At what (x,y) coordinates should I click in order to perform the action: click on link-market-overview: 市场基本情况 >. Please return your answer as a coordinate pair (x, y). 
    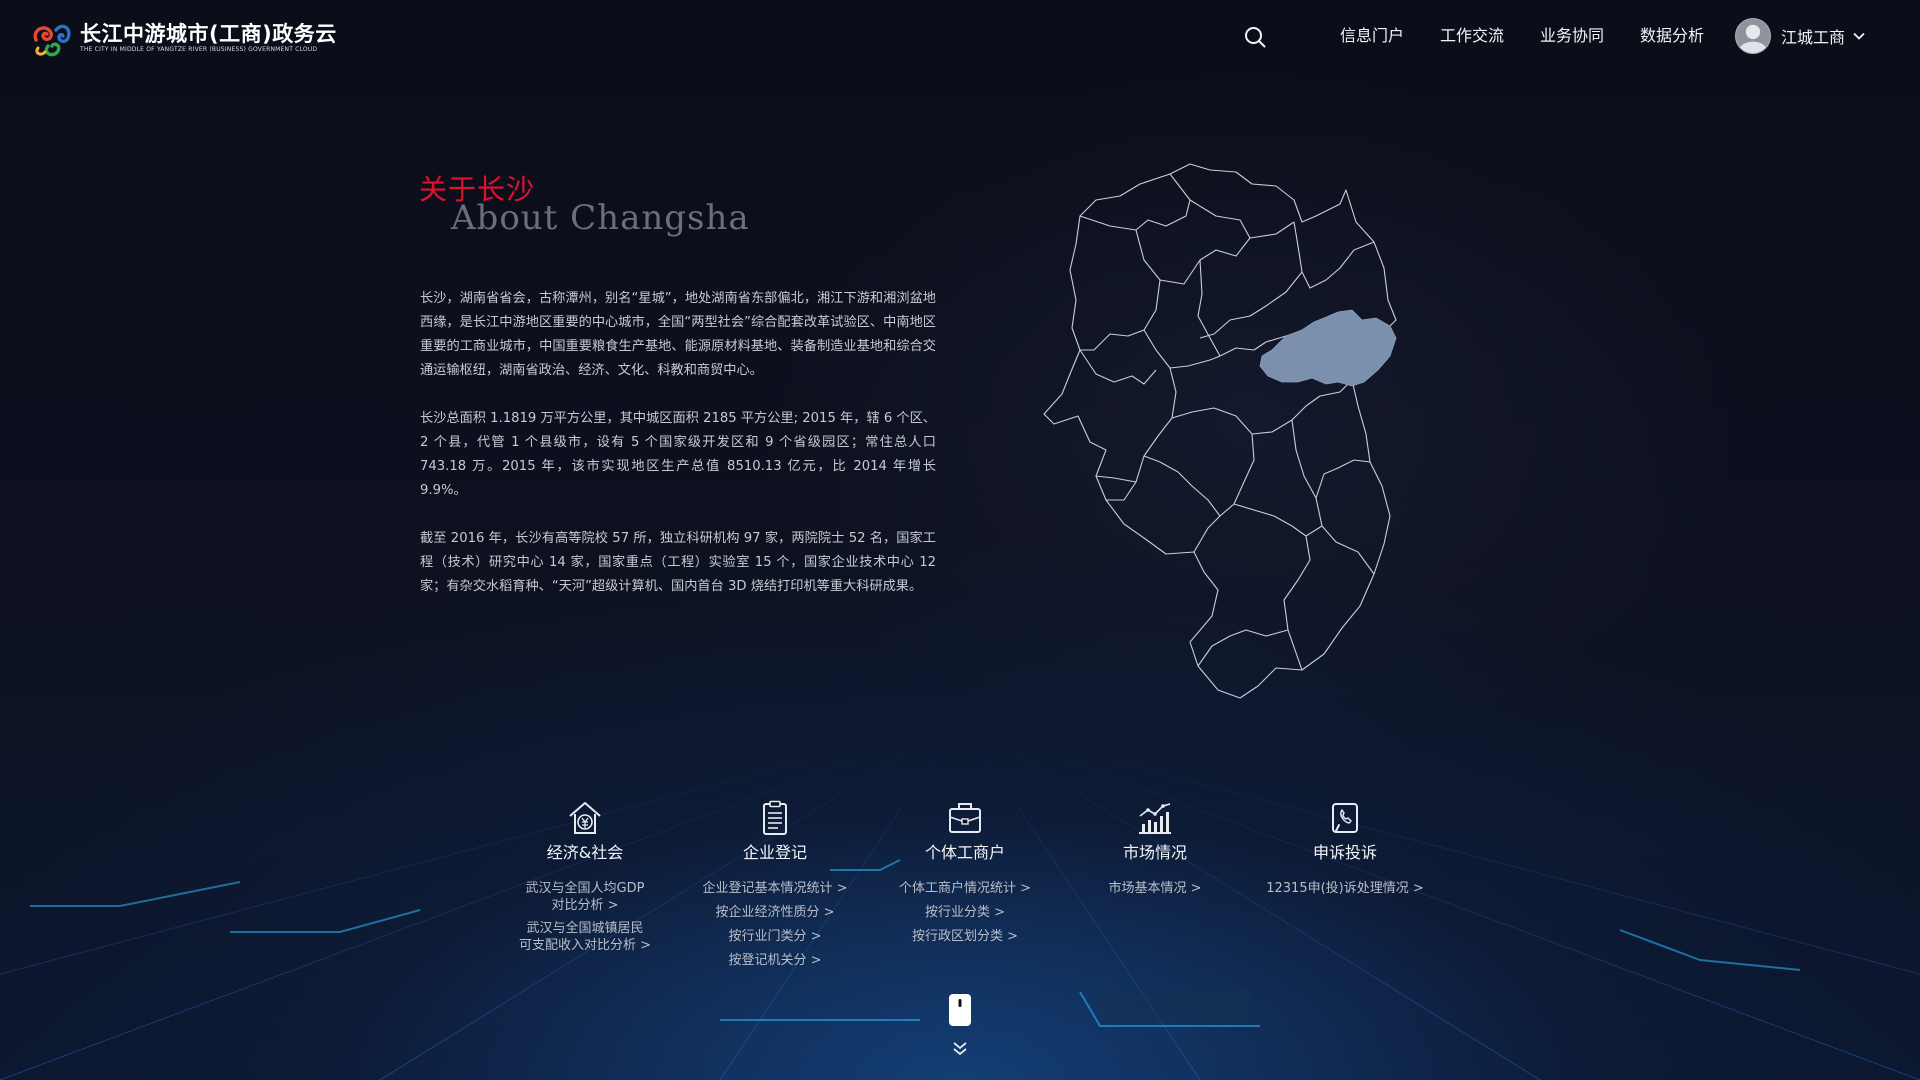
    Looking at the image, I should click on (1155, 889).